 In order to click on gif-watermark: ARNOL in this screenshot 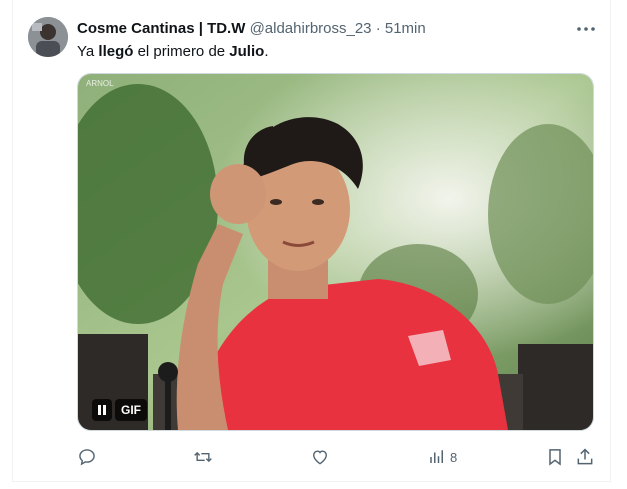, I will do `click(100, 83)`.